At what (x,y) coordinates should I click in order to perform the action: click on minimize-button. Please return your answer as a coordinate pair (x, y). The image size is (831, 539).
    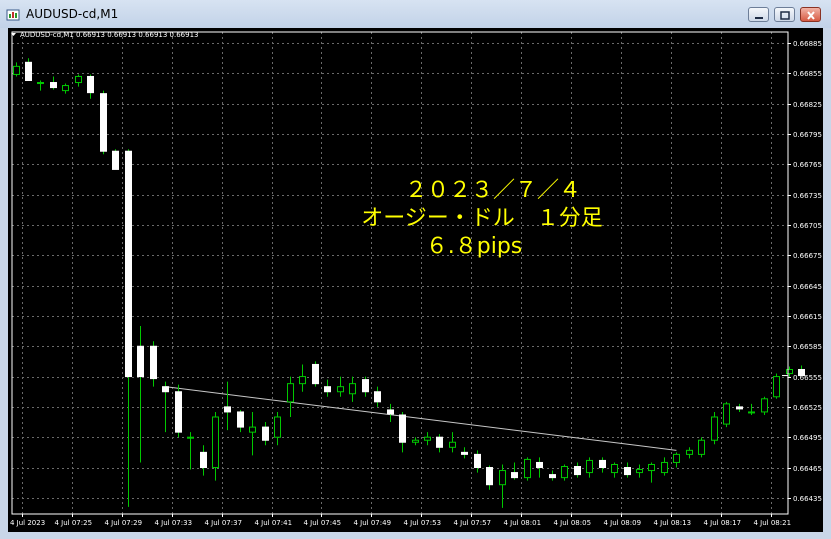
    Looking at the image, I should click on (758, 14).